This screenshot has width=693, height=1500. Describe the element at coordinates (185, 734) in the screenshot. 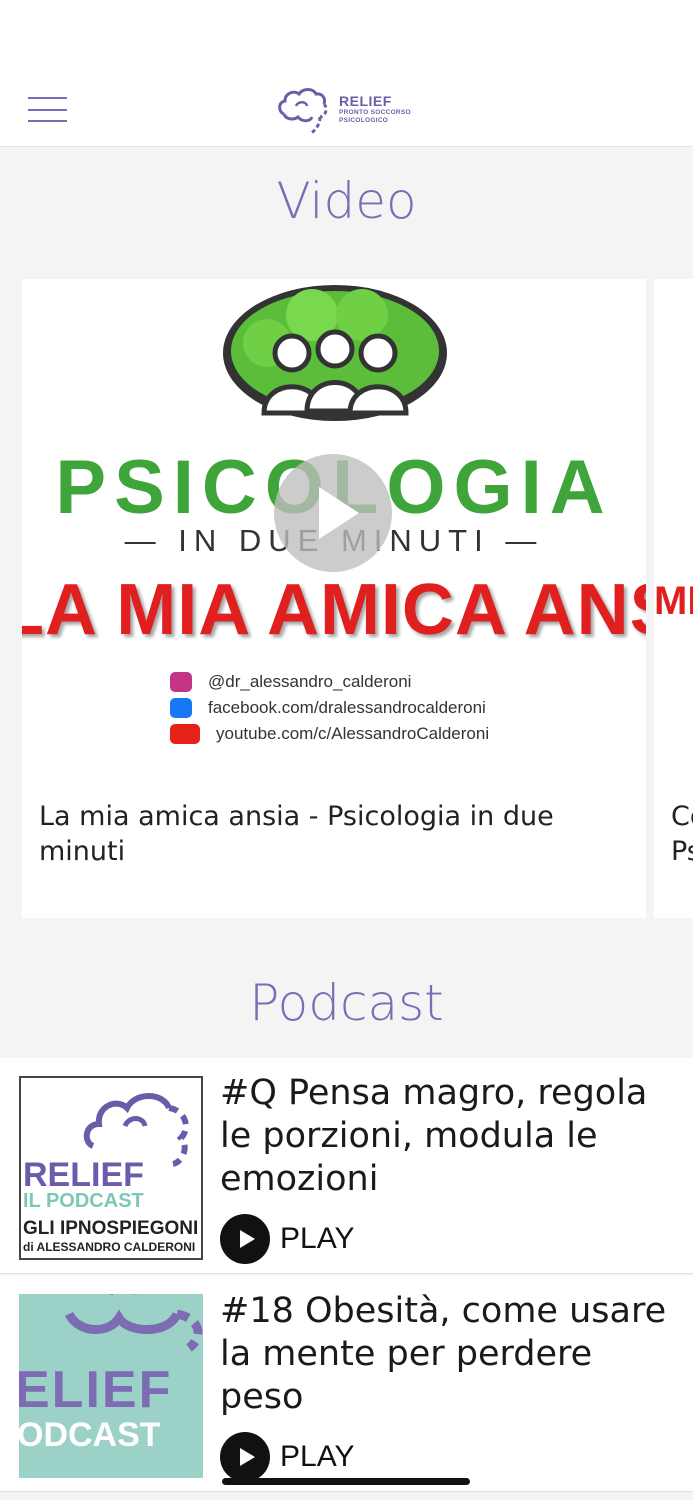

I see `youtube-icon` at that location.